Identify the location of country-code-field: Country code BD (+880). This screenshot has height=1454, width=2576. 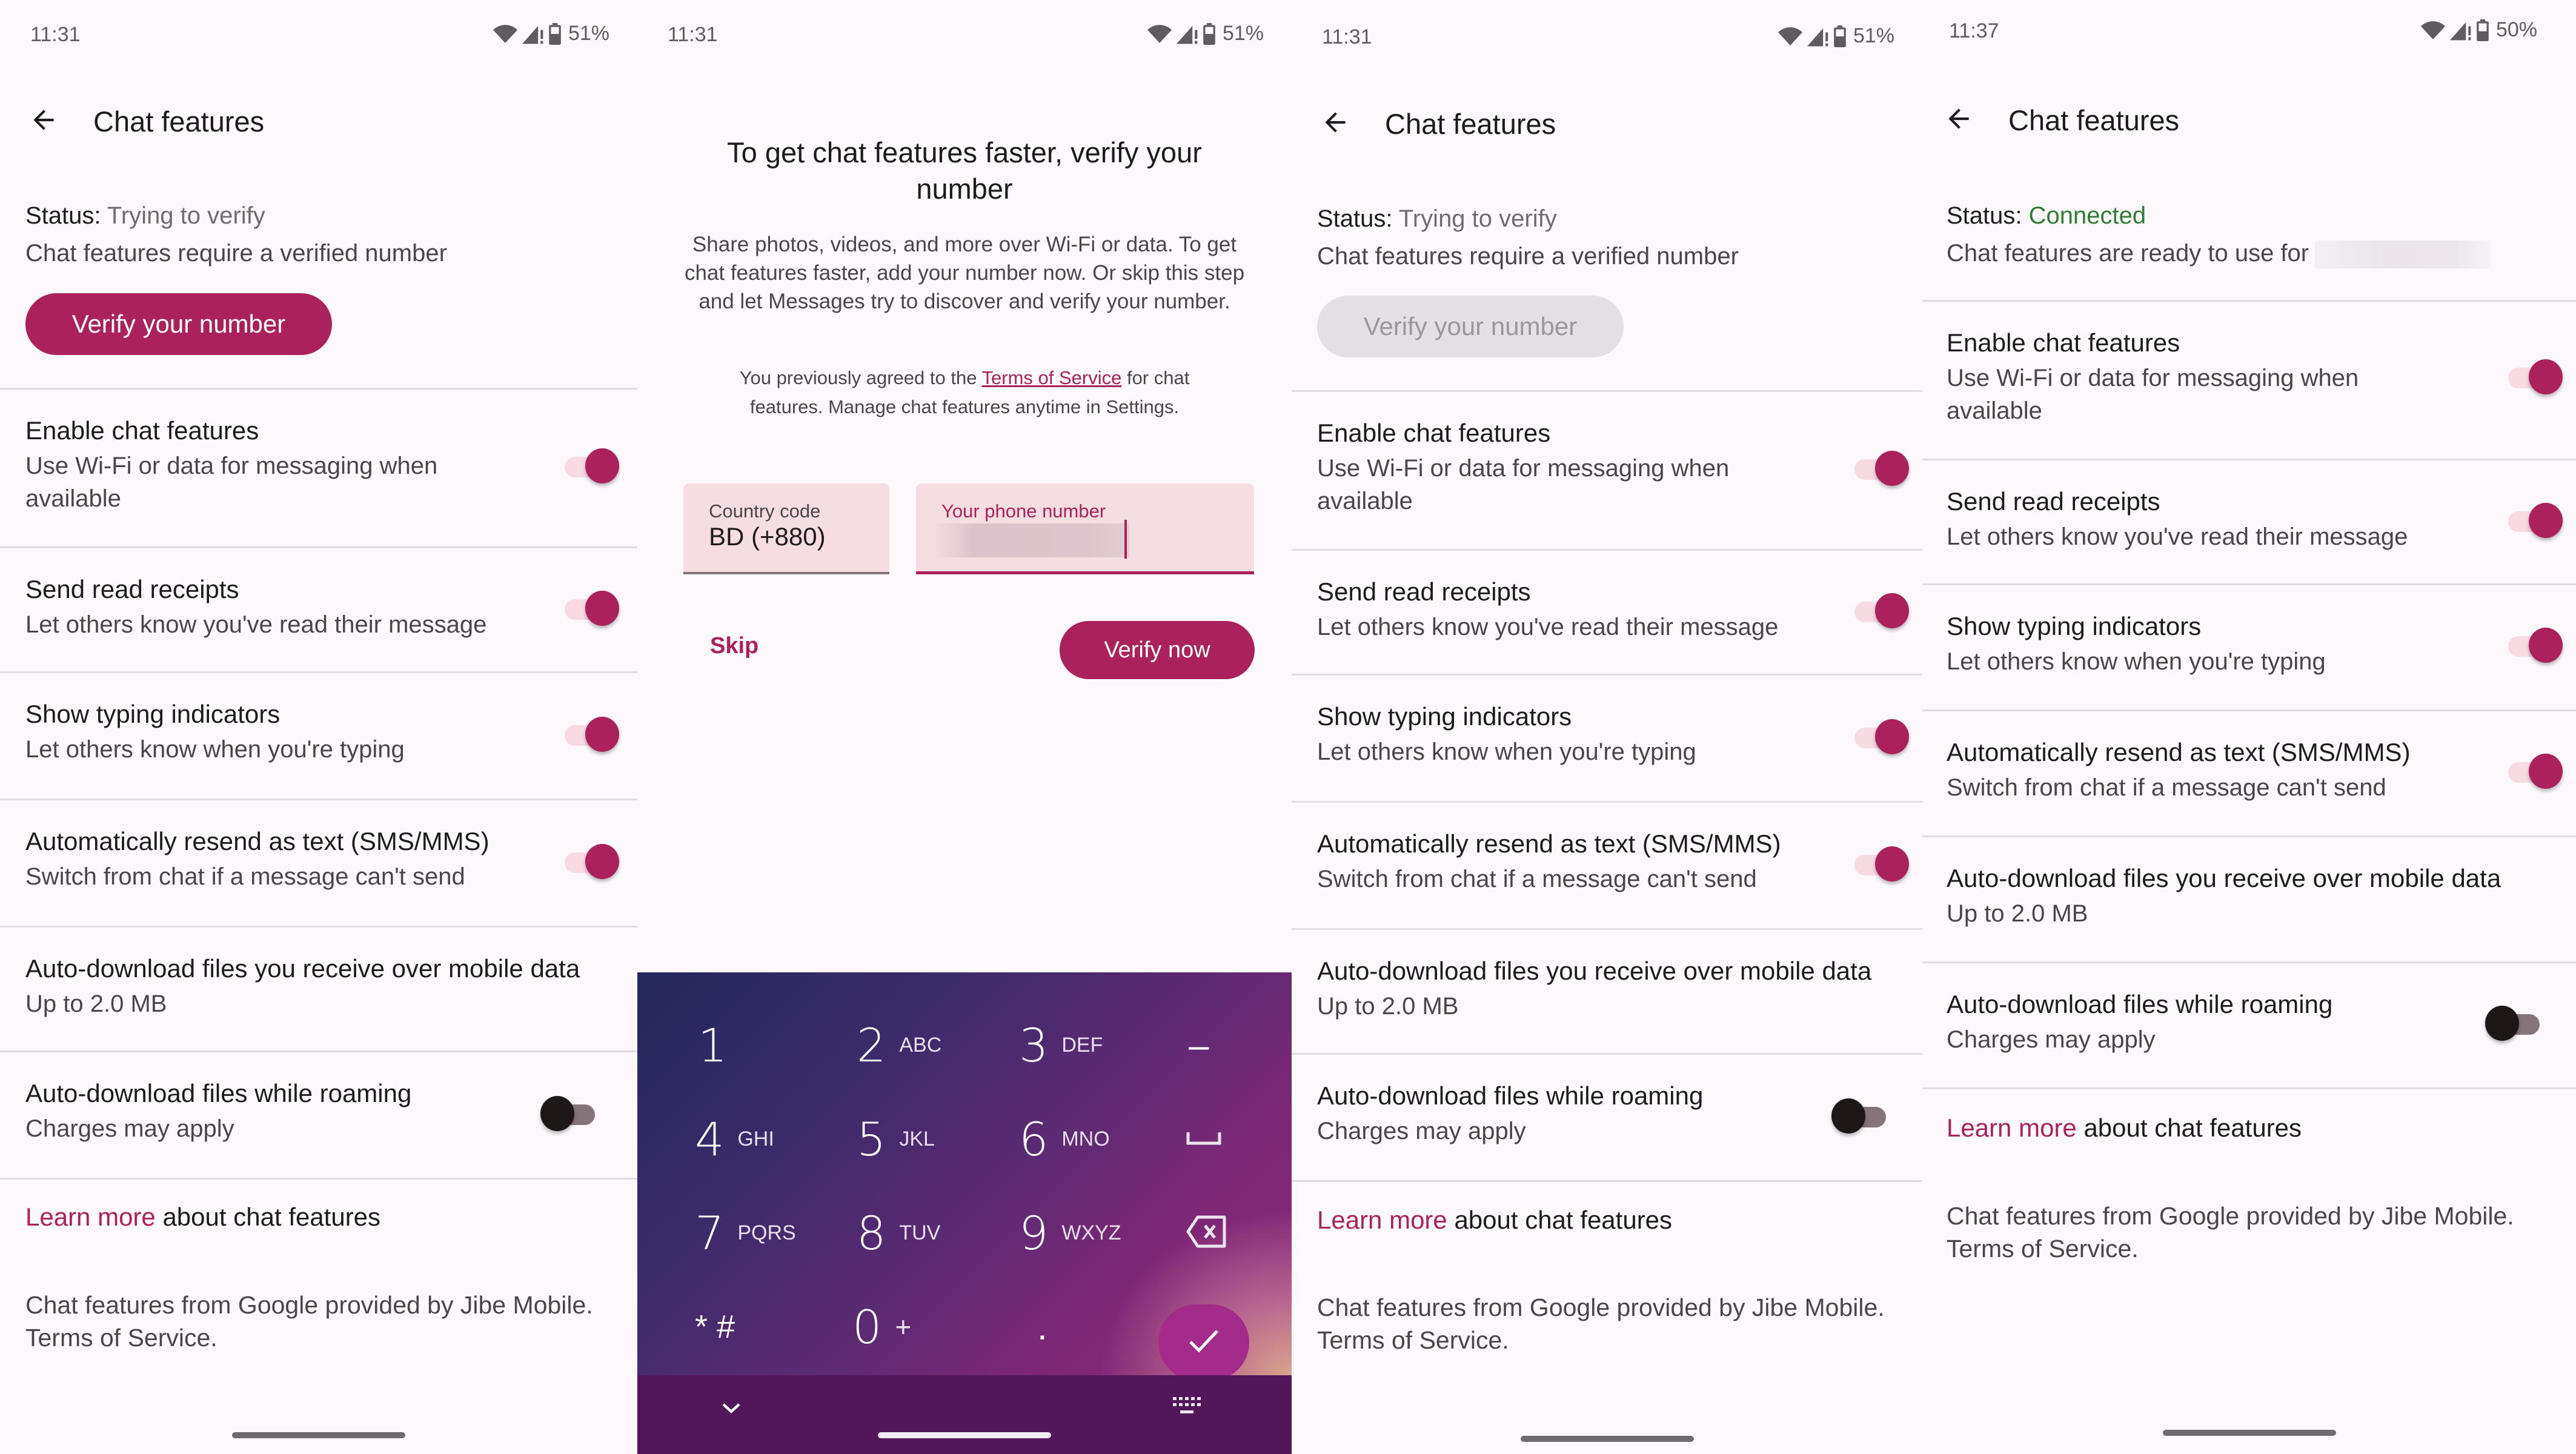
(786, 528).